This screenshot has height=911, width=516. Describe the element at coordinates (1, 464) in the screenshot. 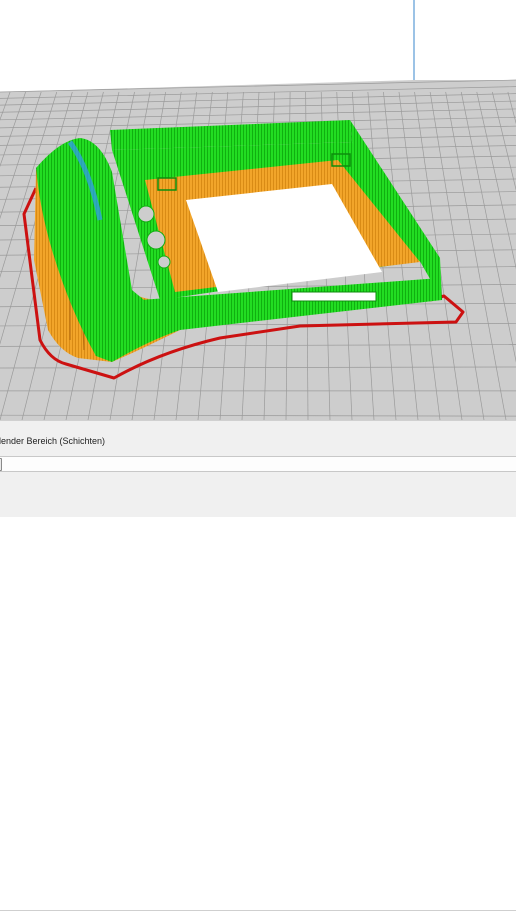

I see `layer-range-slider-handle` at that location.